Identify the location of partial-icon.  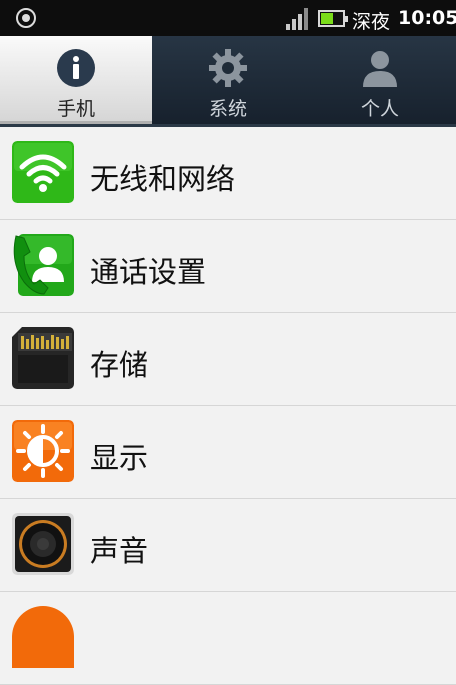
(43, 637).